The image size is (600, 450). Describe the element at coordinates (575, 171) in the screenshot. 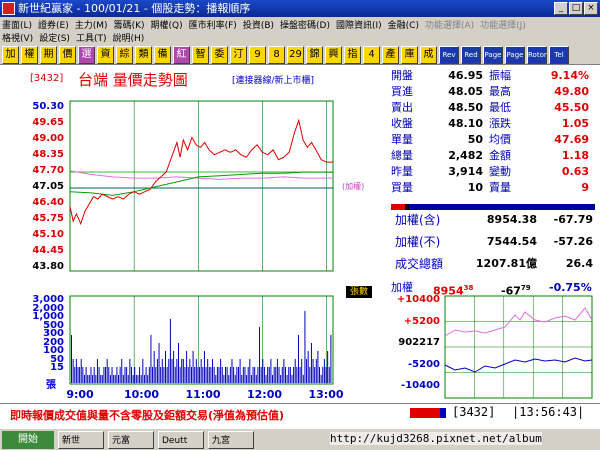

I see `quote-value: 0.63` at that location.